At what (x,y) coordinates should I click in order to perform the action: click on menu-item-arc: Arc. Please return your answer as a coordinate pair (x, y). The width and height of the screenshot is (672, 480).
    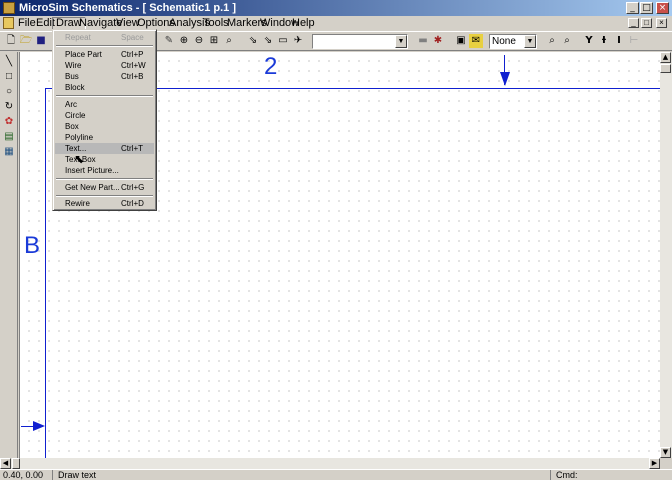
    Looking at the image, I should click on (104, 104).